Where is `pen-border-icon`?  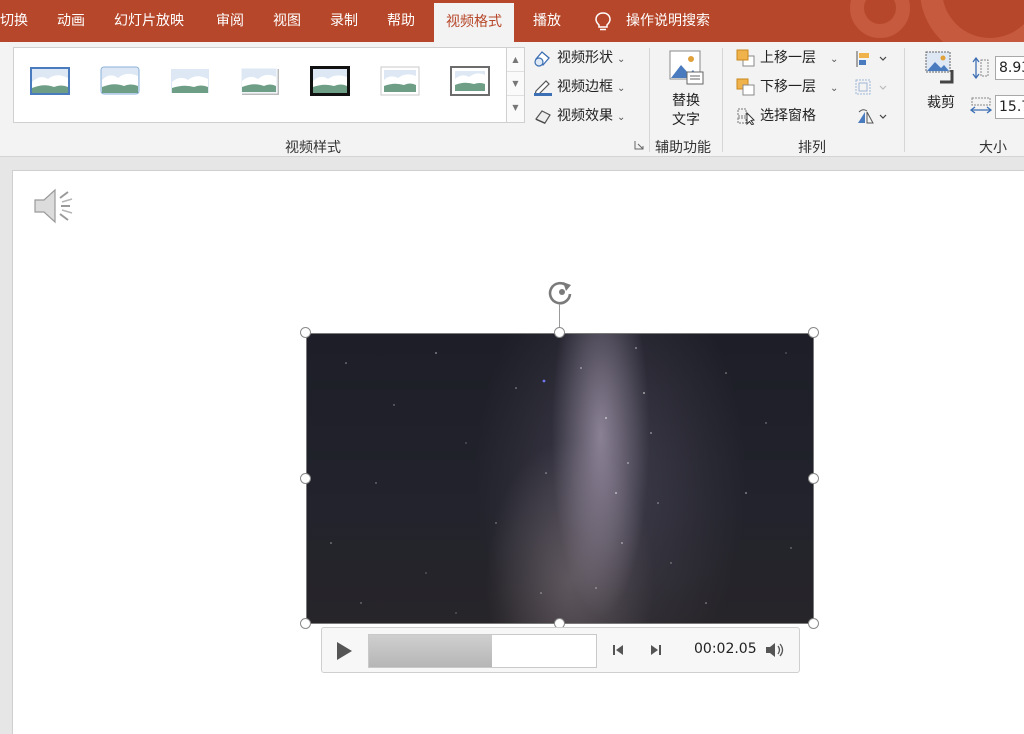
pen-border-icon is located at coordinates (543, 88).